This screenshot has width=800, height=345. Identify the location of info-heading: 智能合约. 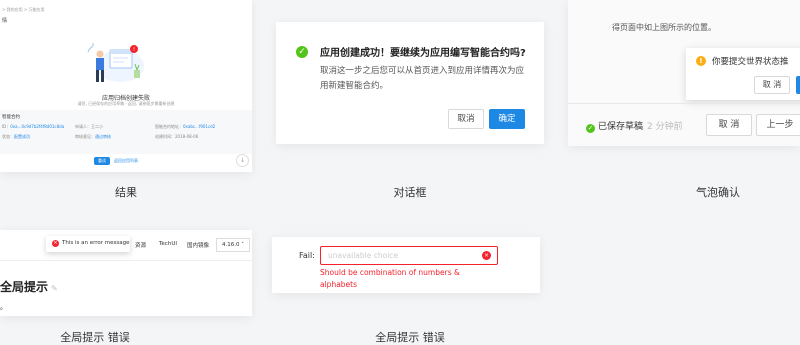
(11, 117).